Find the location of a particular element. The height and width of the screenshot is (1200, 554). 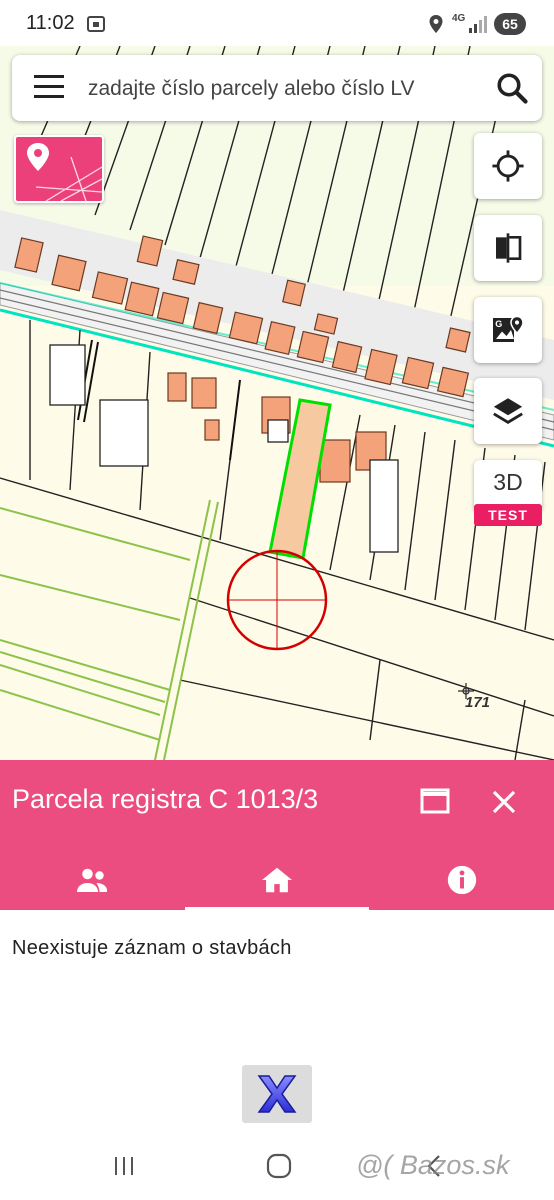

menu-icon is located at coordinates (49, 88).